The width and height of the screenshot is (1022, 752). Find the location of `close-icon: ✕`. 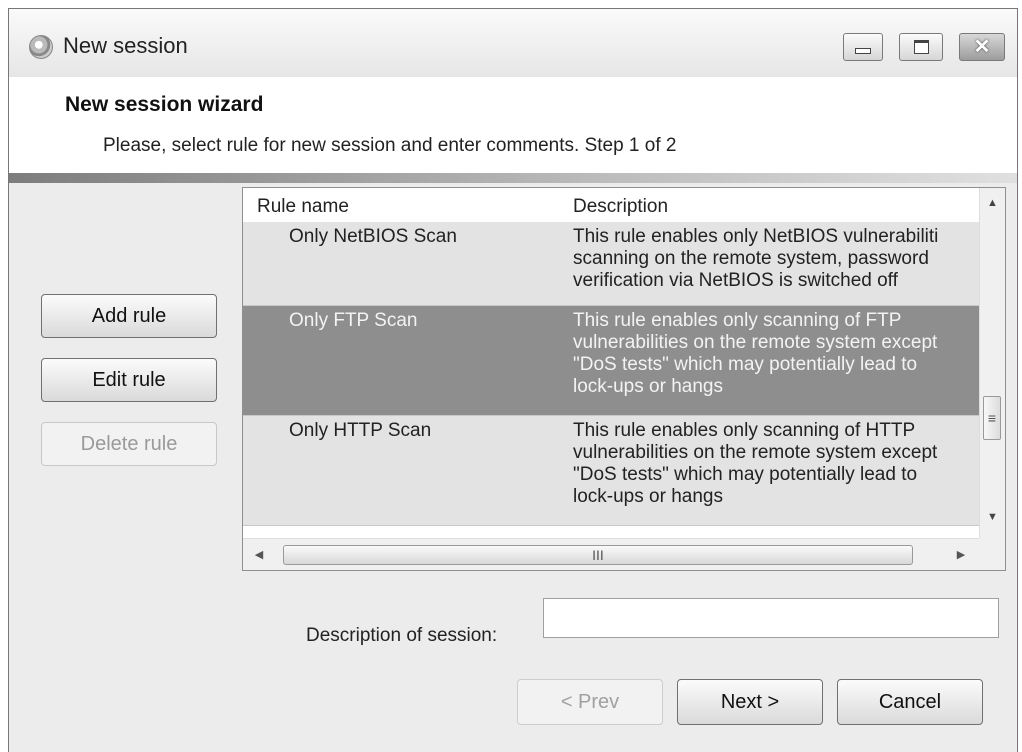

close-icon: ✕ is located at coordinates (982, 47).